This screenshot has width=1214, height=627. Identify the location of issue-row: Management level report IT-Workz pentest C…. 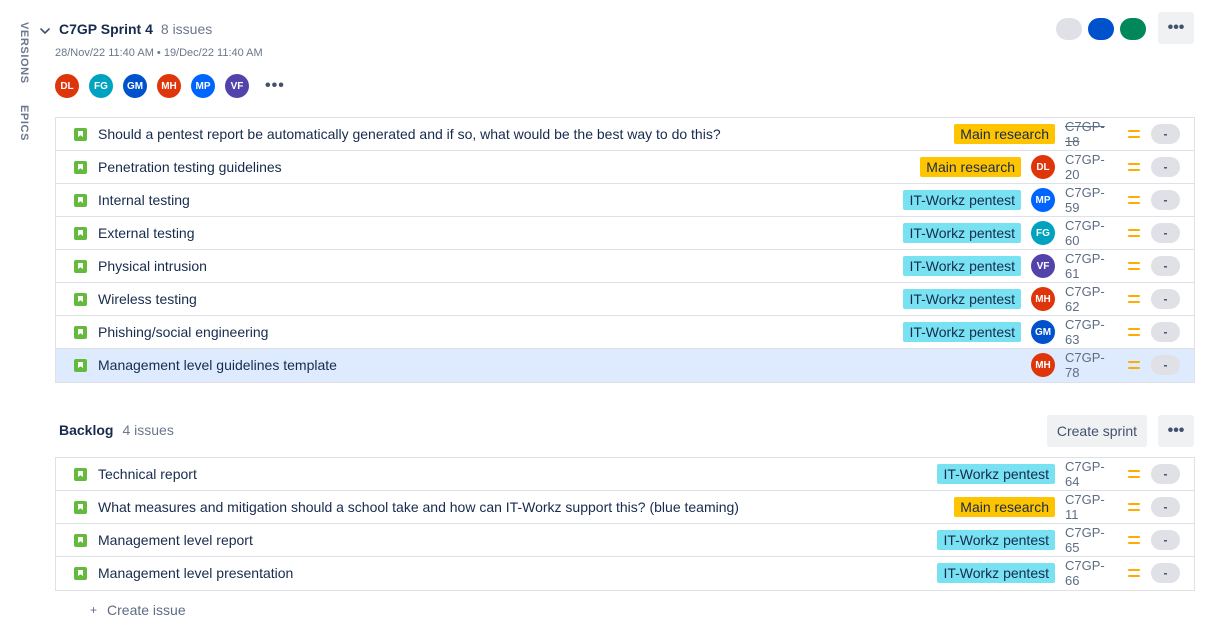
(625, 540).